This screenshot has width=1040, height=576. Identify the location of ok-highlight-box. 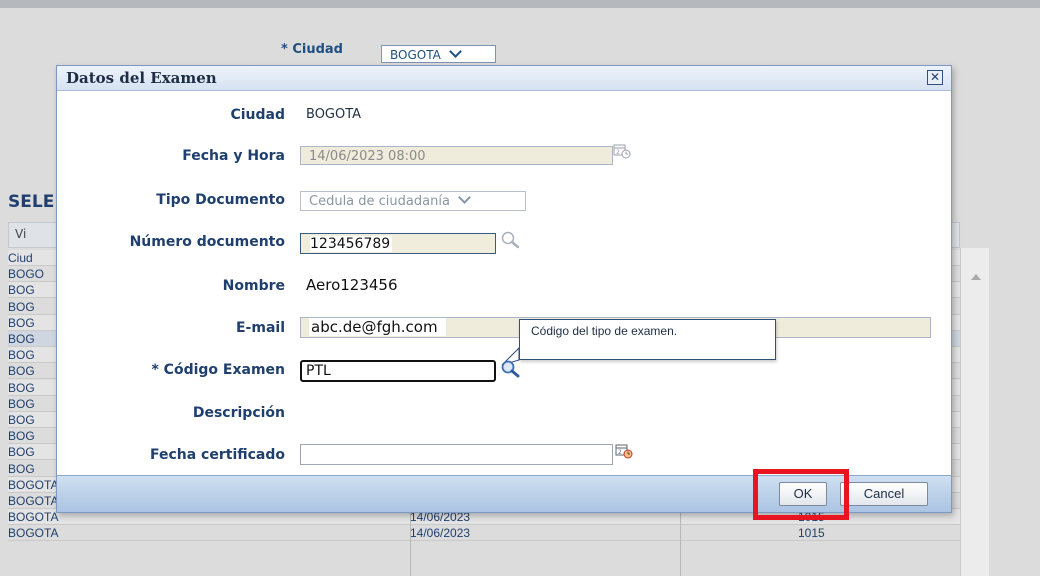
(801, 494).